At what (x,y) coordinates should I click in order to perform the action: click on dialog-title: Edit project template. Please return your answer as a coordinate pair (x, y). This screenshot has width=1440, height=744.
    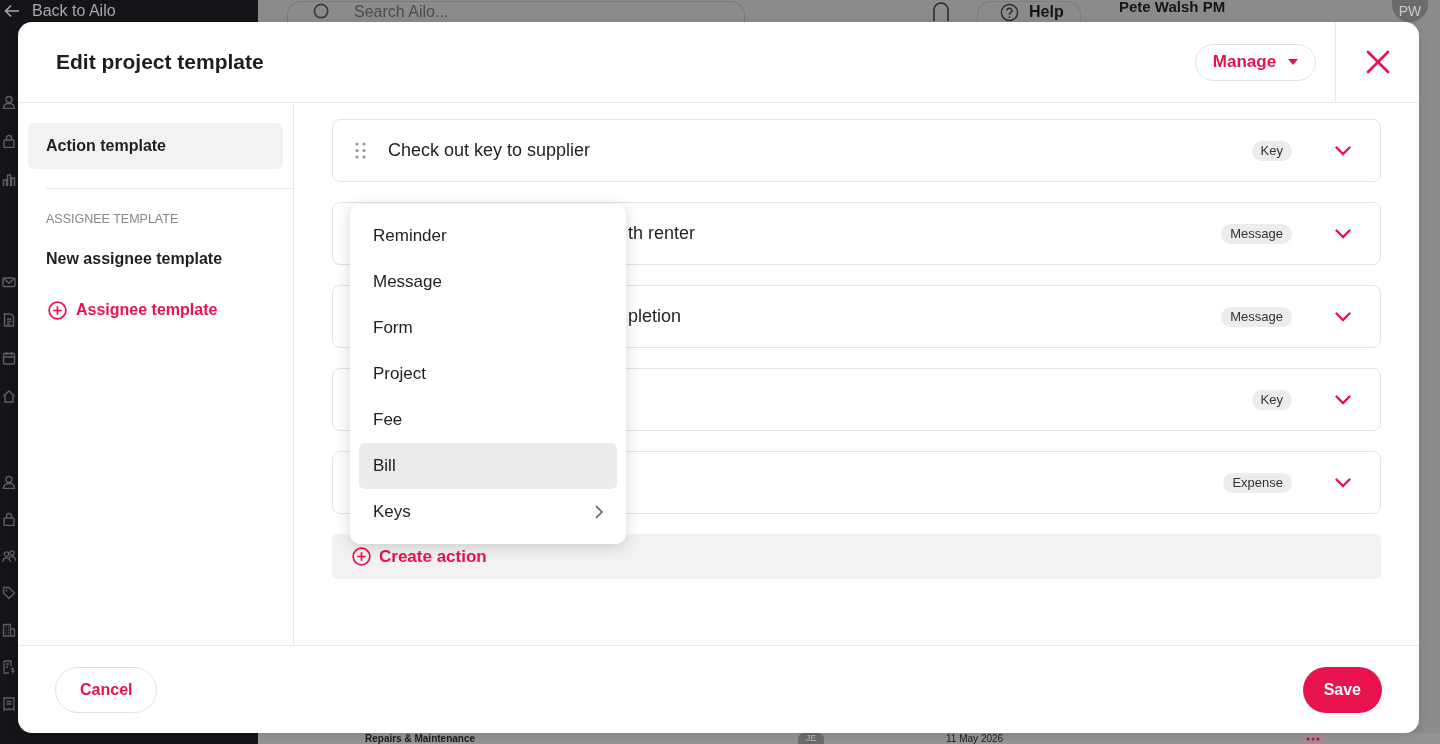
    Looking at the image, I should click on (160, 62).